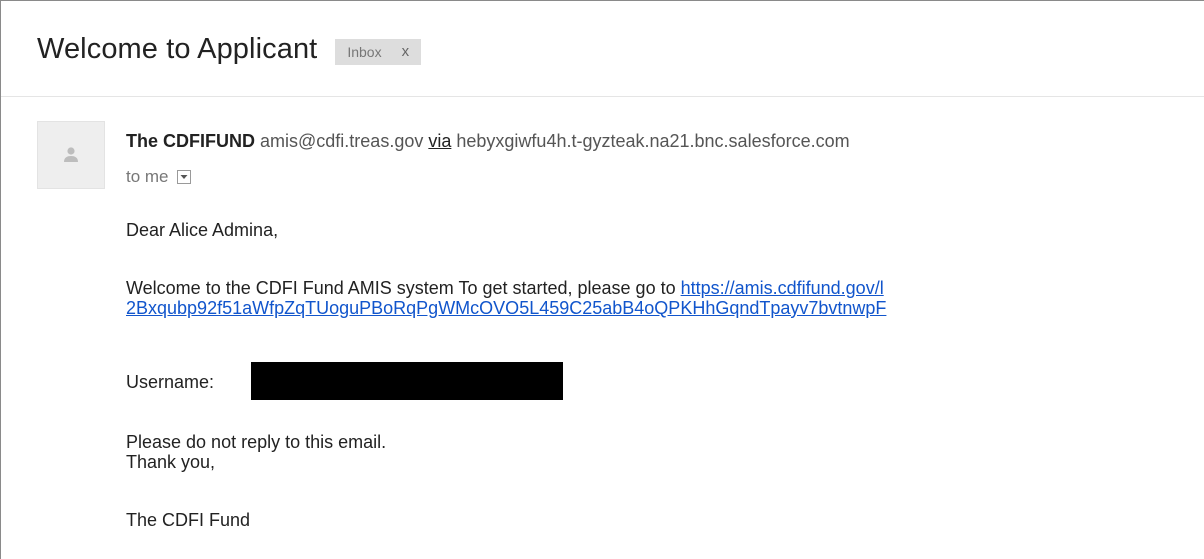 The image size is (1204, 559). I want to click on details-dropdown-button, so click(183, 177).